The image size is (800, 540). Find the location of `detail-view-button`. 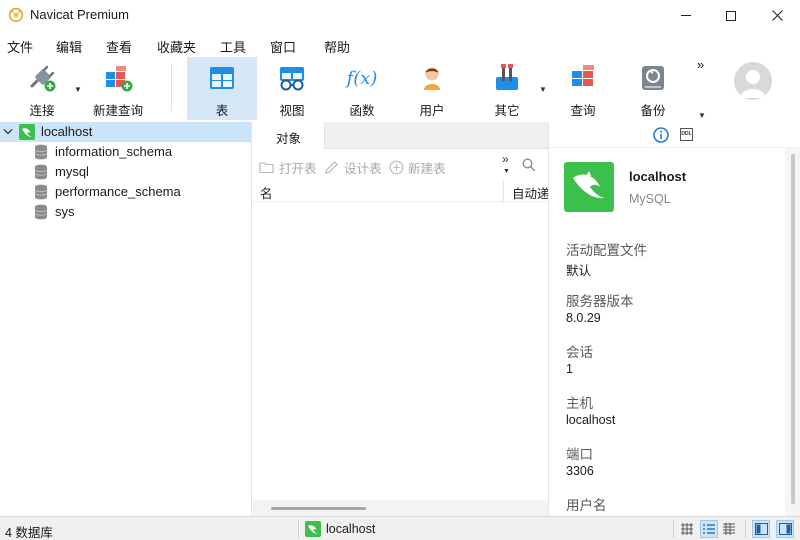

detail-view-button is located at coordinates (729, 529).